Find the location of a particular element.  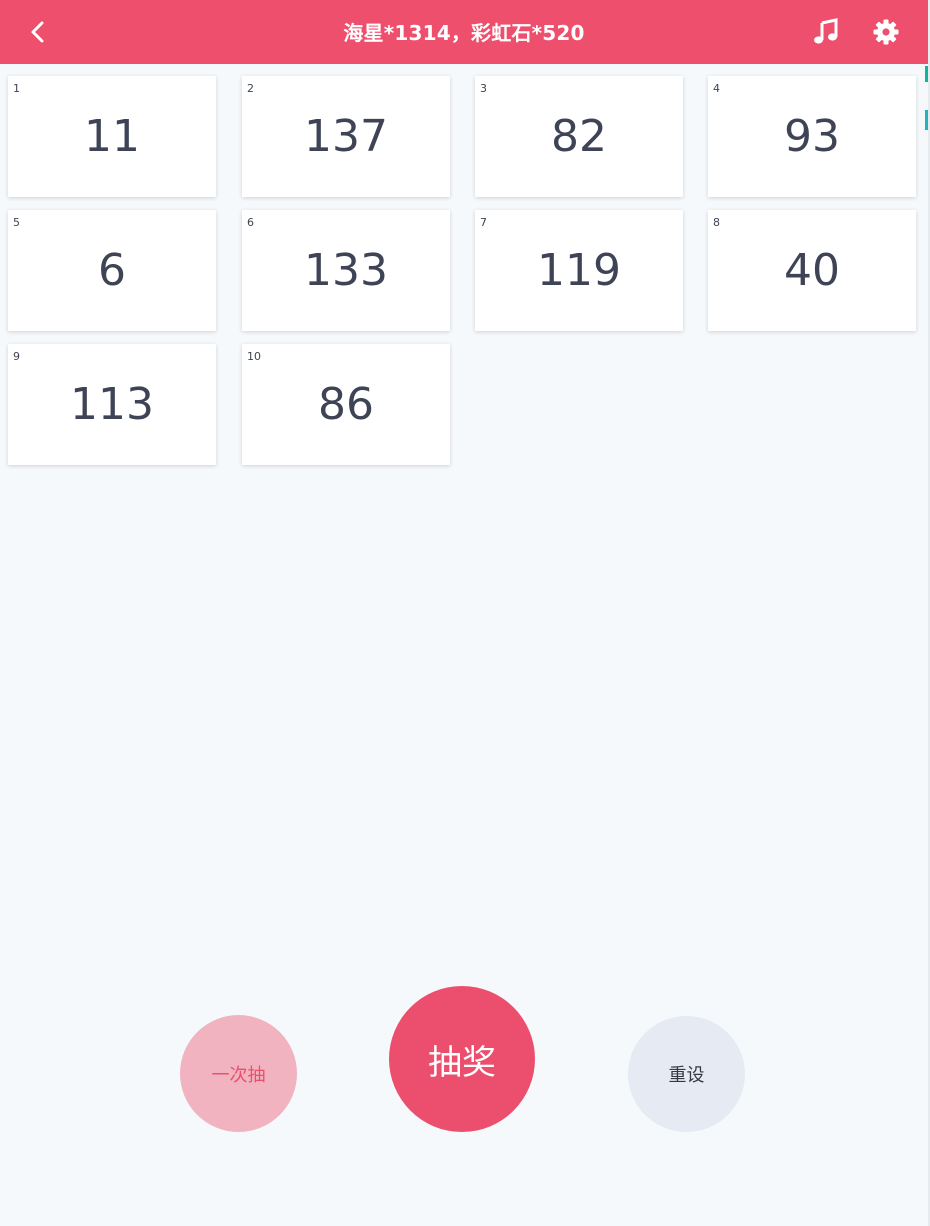

card-index: 1 is located at coordinates (16, 88).